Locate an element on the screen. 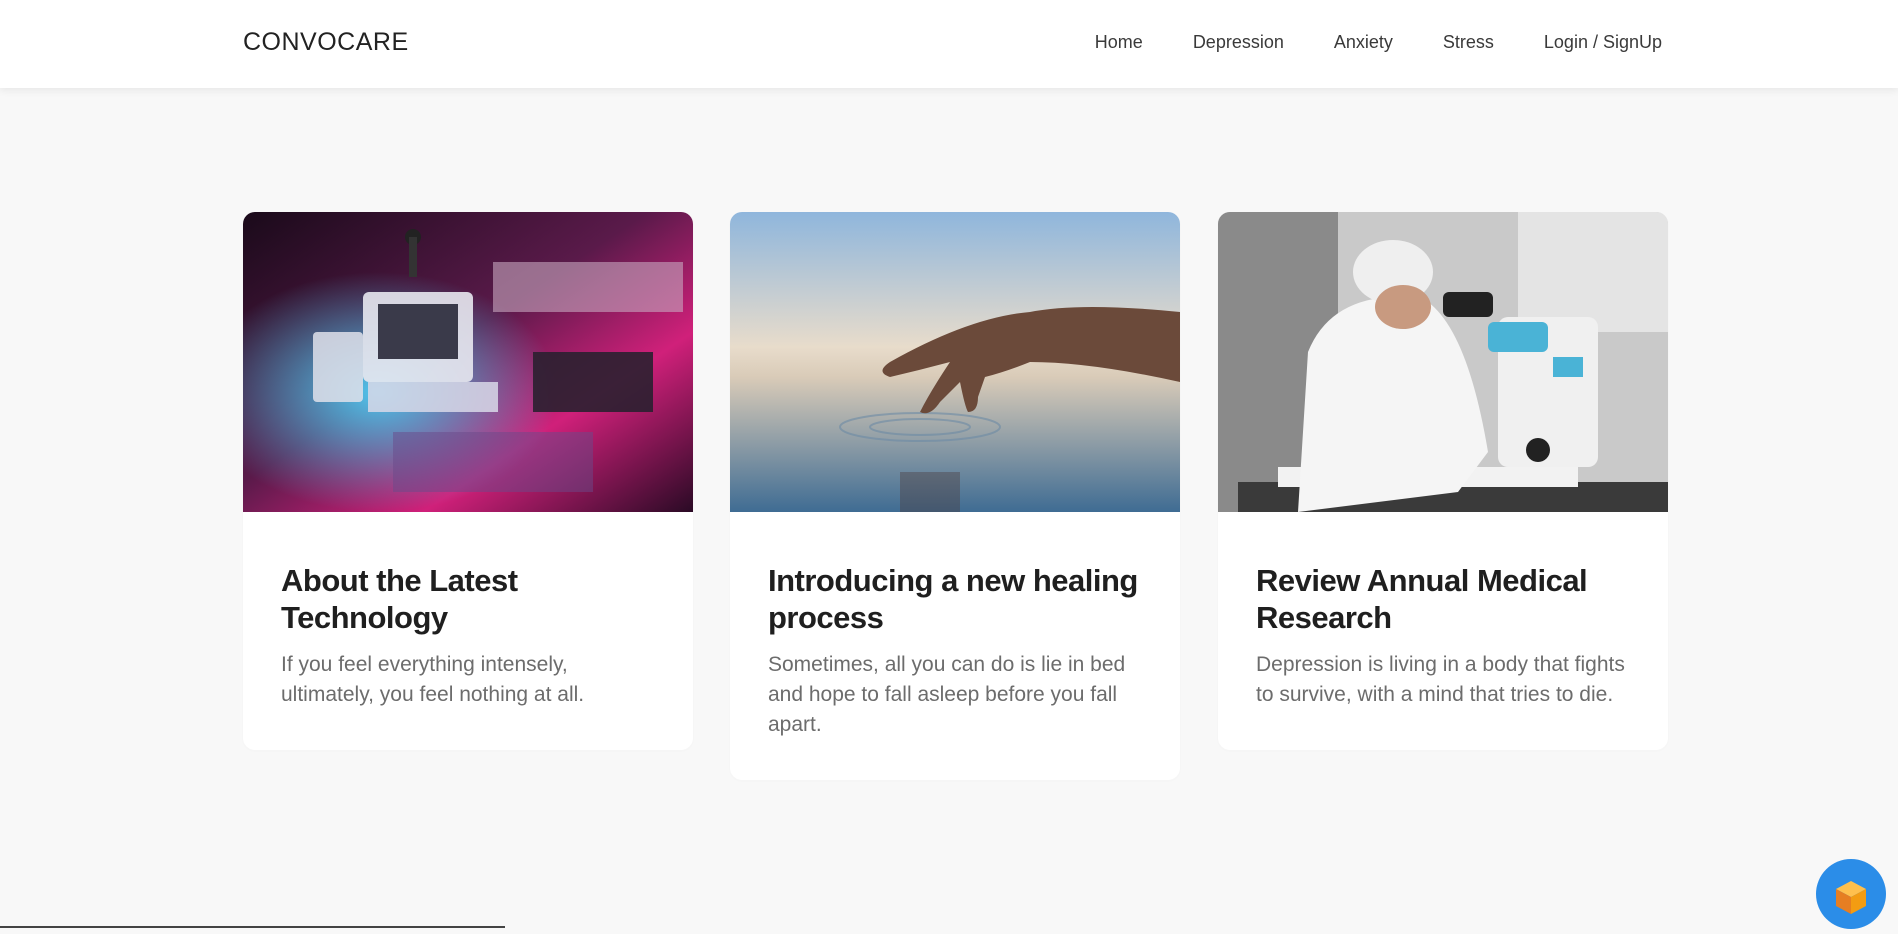 The image size is (1898, 934). chat-launcher-button is located at coordinates (1851, 894).